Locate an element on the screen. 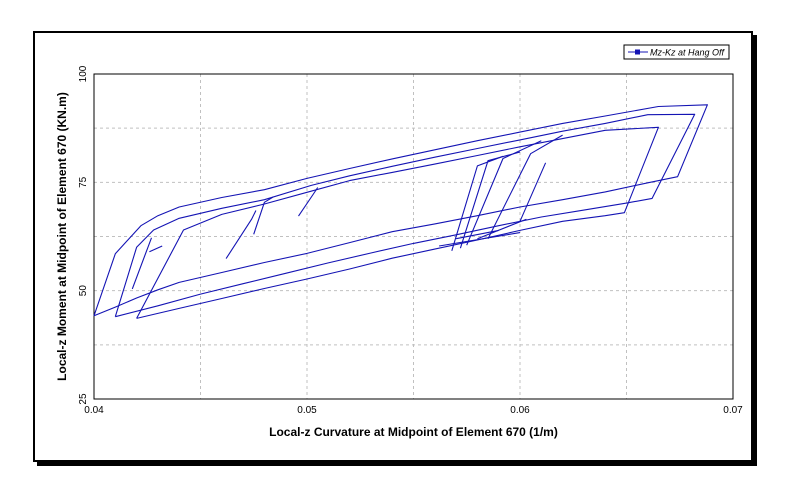 Image resolution: width=788 pixels, height=494 pixels. y-tick-label: 50 is located at coordinates (83, 291).